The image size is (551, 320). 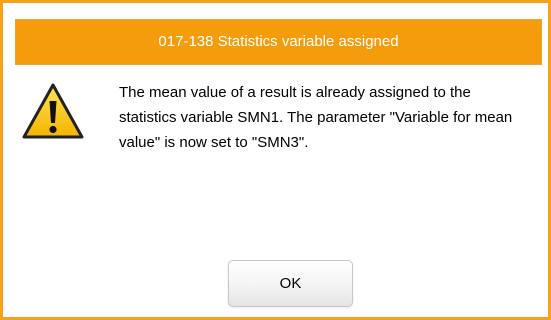 I want to click on warning-icon, so click(x=53, y=111).